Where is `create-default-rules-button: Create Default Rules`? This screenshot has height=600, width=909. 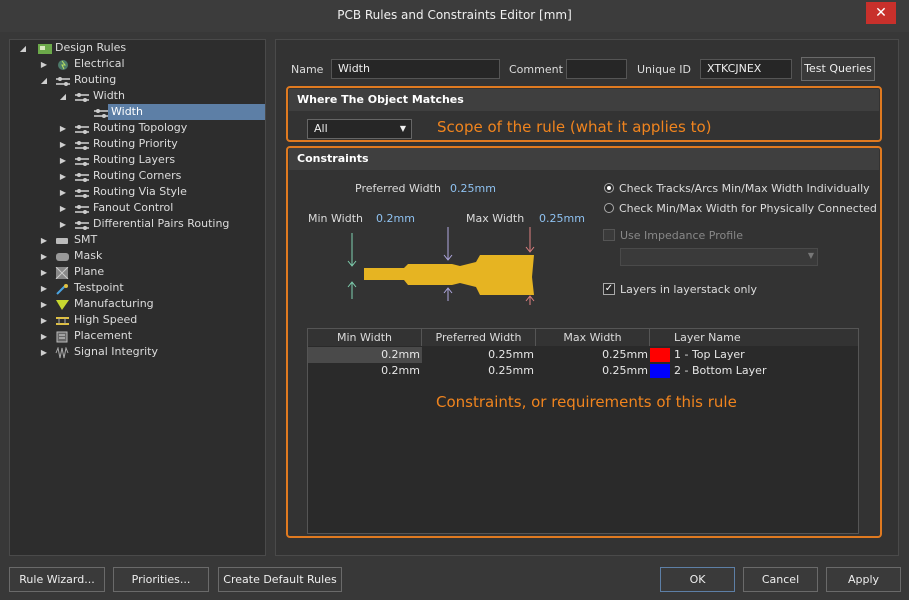
create-default-rules-button: Create Default Rules is located at coordinates (280, 579).